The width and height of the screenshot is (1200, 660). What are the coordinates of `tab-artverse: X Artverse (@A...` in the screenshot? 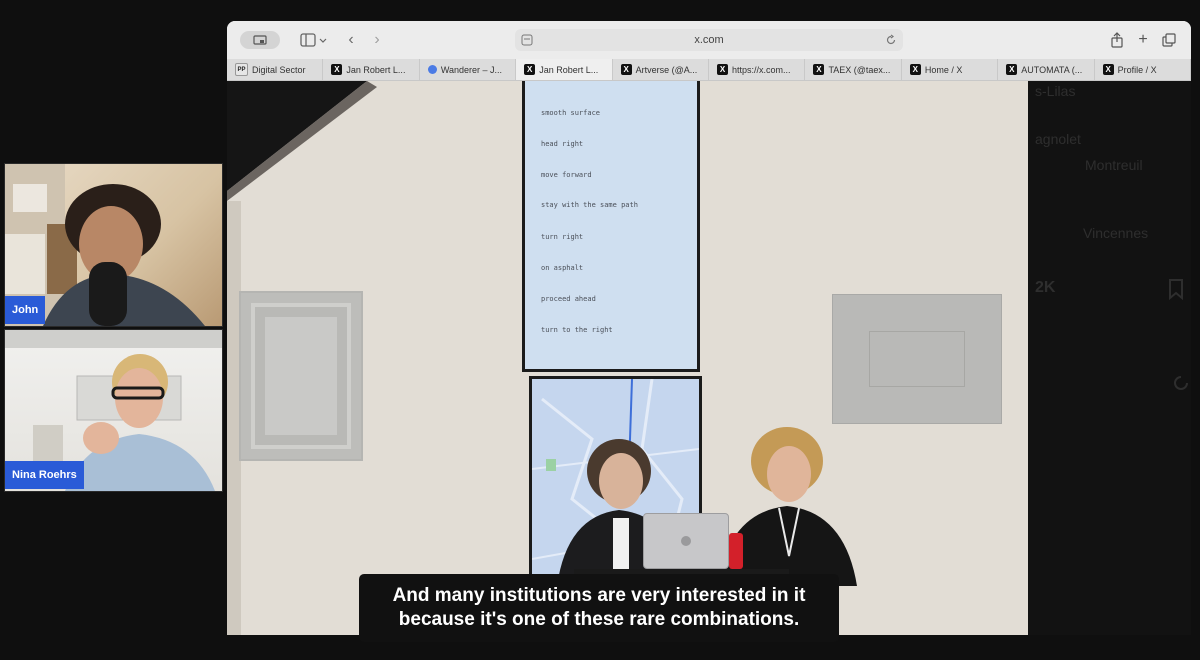 It's located at (661, 69).